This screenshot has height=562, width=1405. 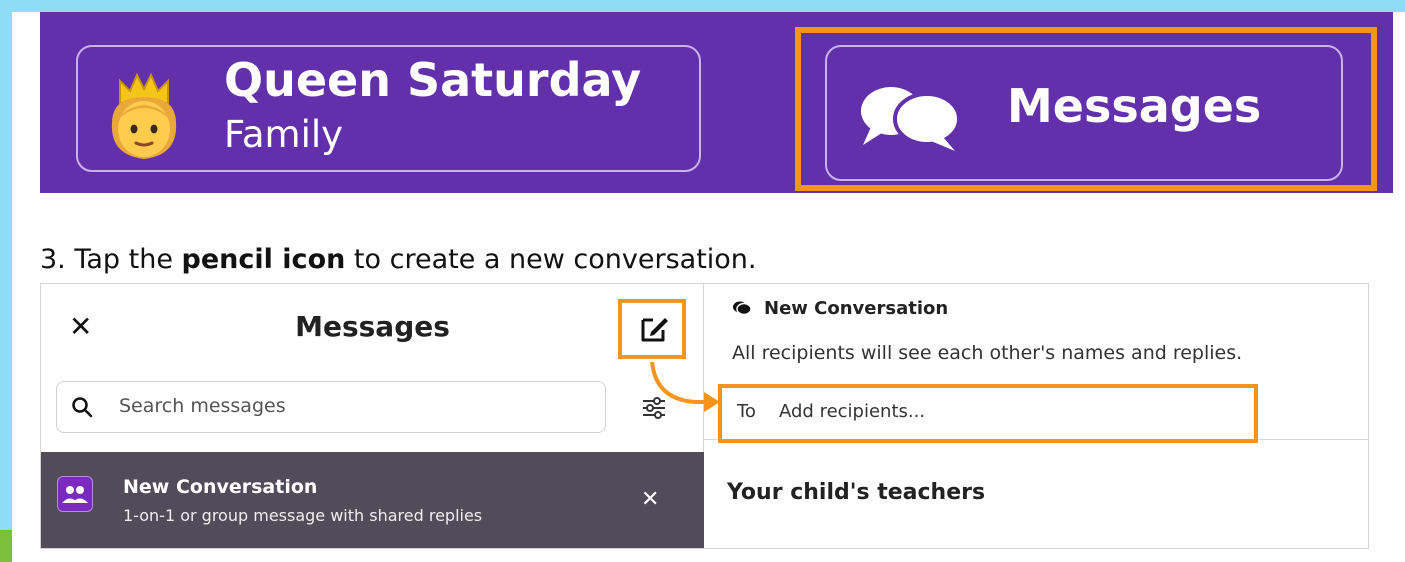 I want to click on background-frame-top, so click(x=702, y=6).